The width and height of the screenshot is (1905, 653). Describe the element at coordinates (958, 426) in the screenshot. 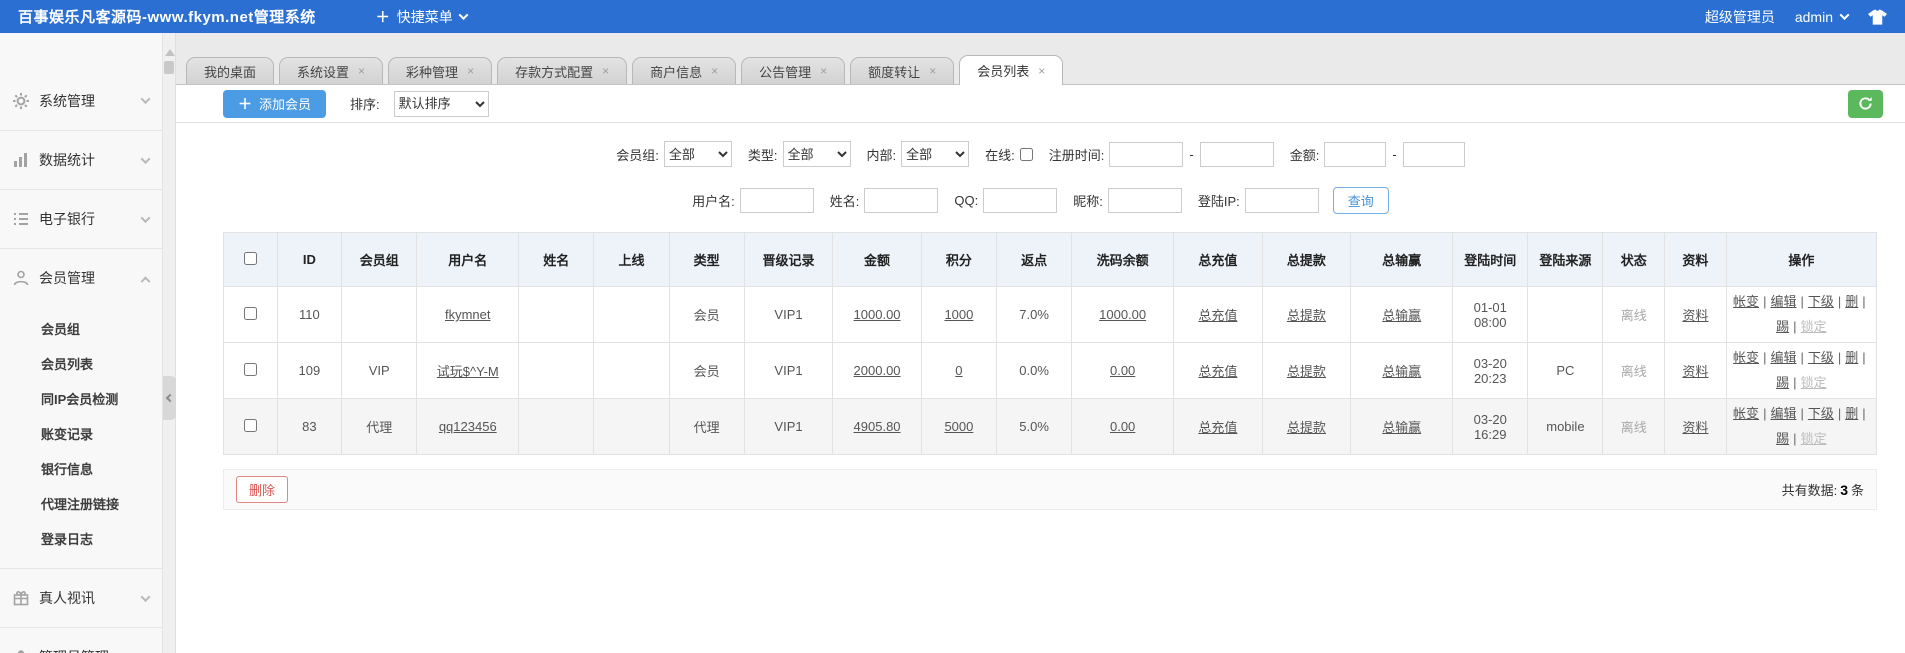

I see `points-link: 5000` at that location.